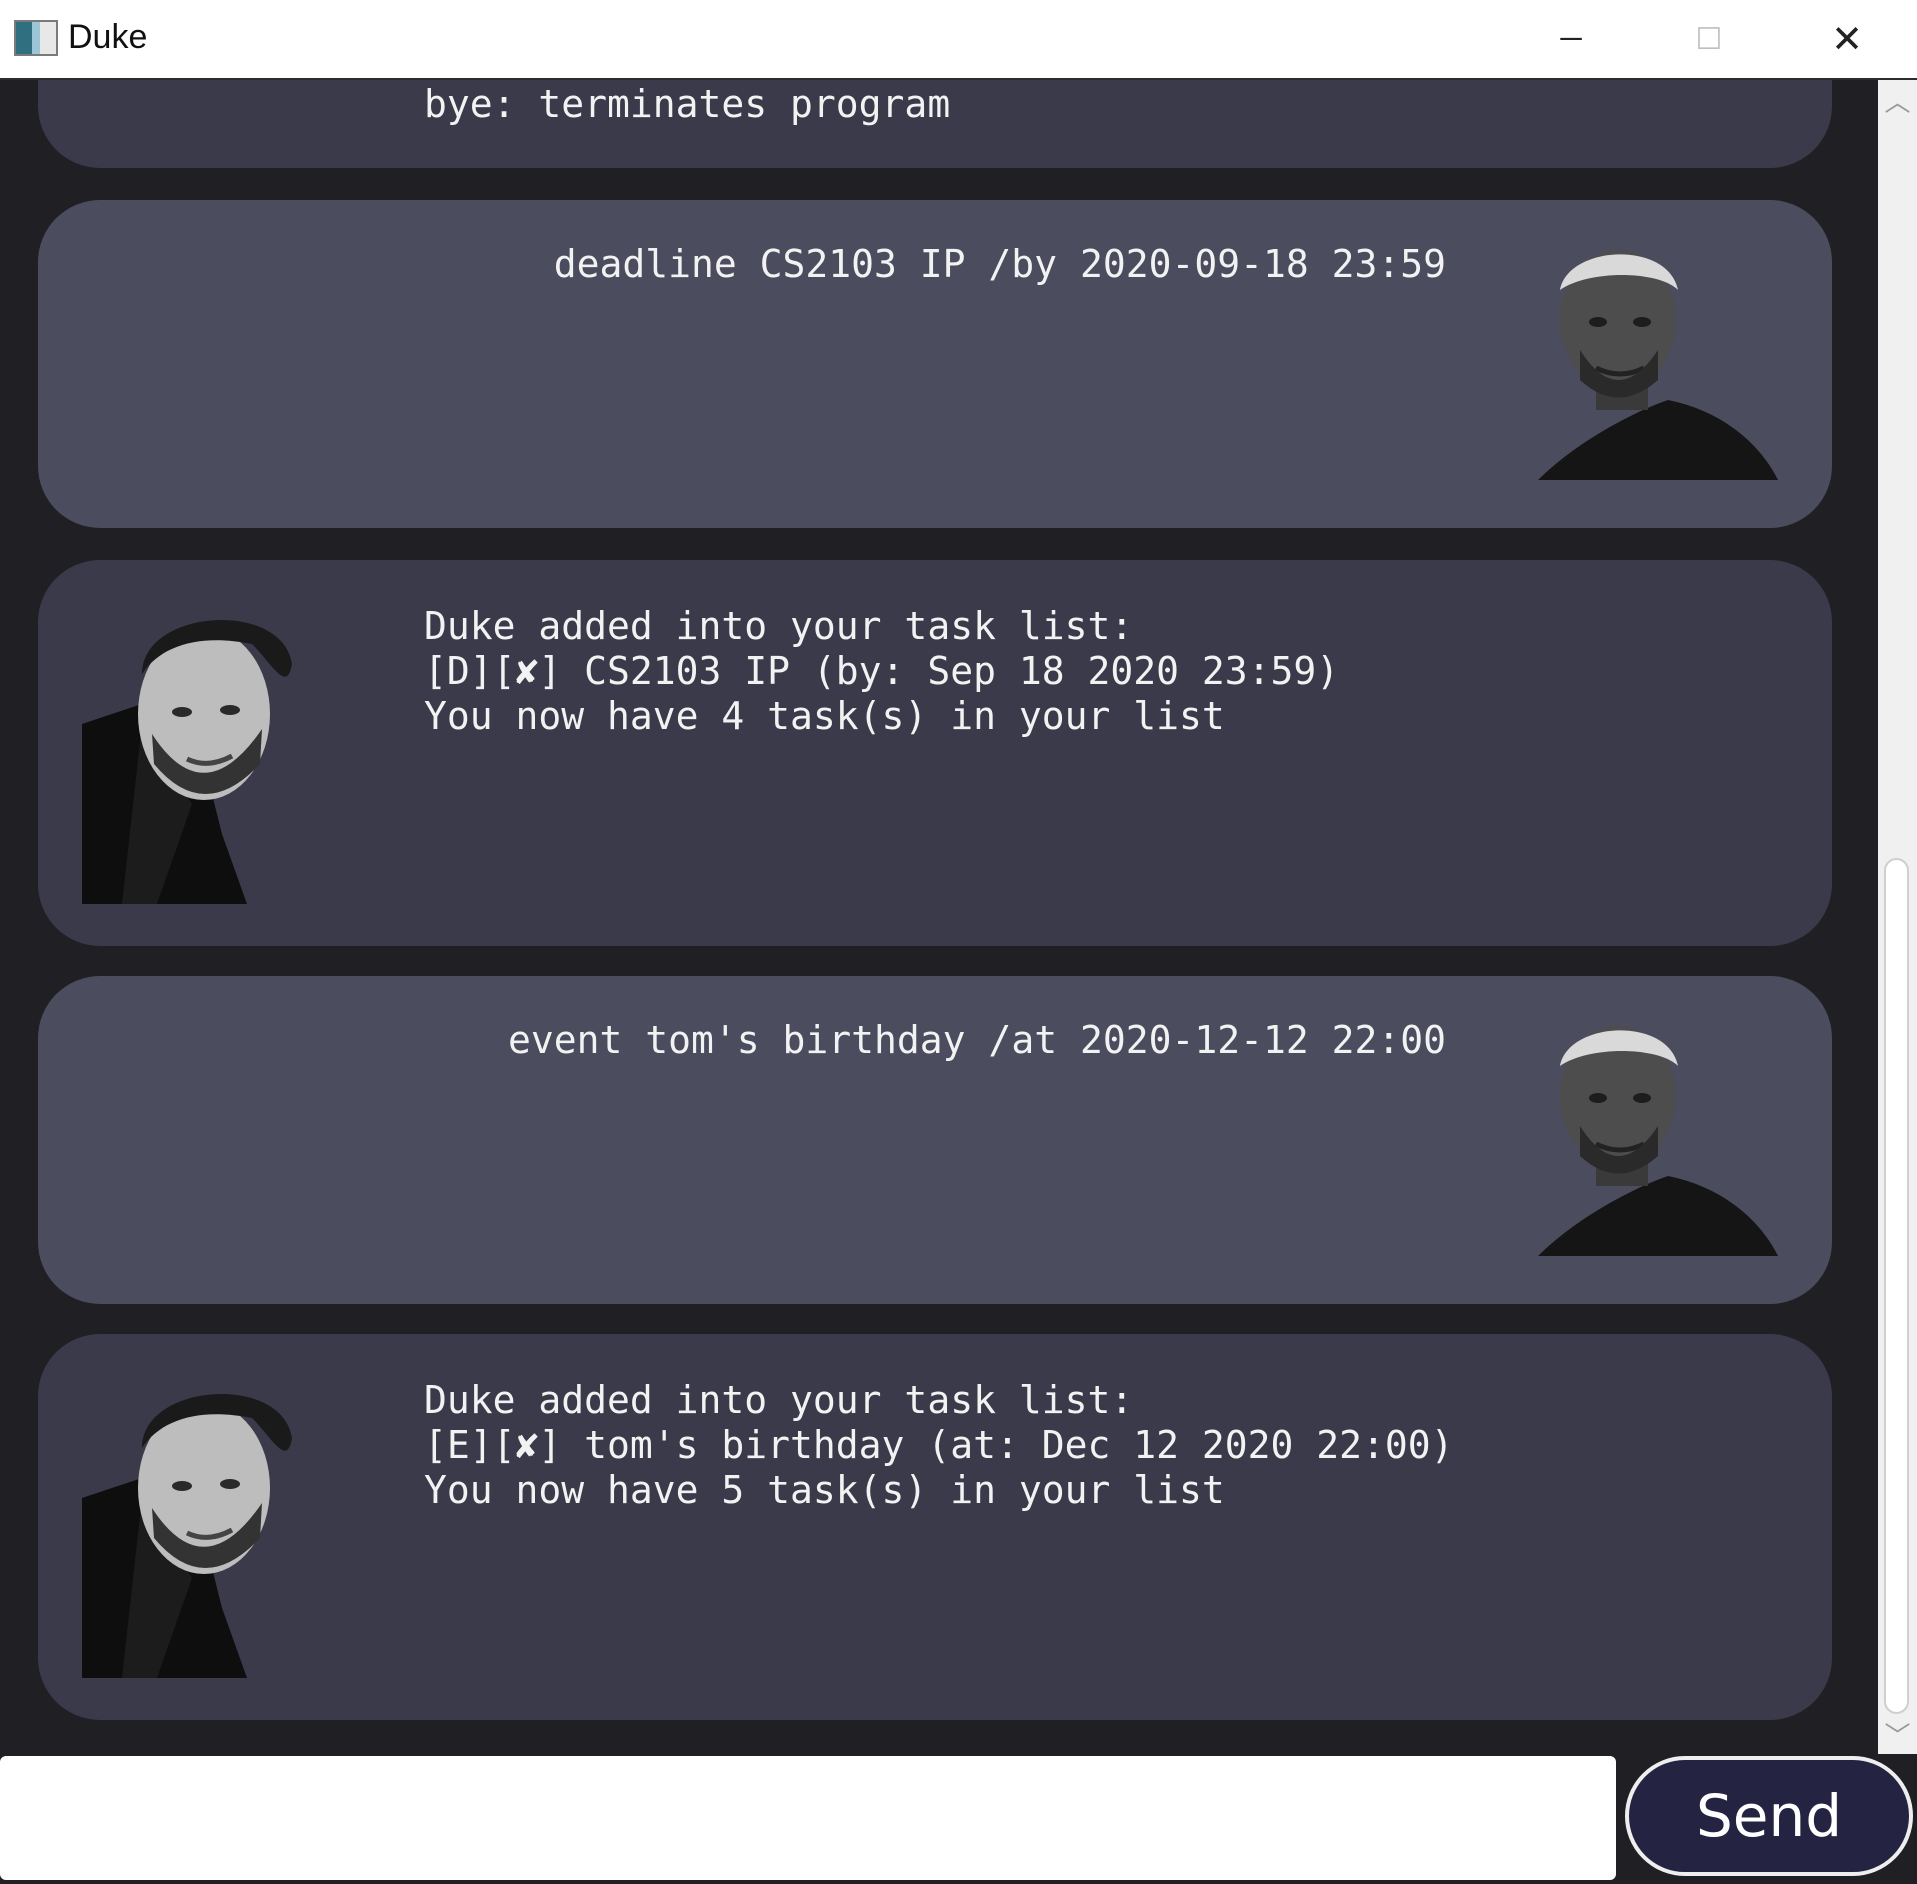 This screenshot has height=1884, width=1917. I want to click on user-input-field, so click(808, 1818).